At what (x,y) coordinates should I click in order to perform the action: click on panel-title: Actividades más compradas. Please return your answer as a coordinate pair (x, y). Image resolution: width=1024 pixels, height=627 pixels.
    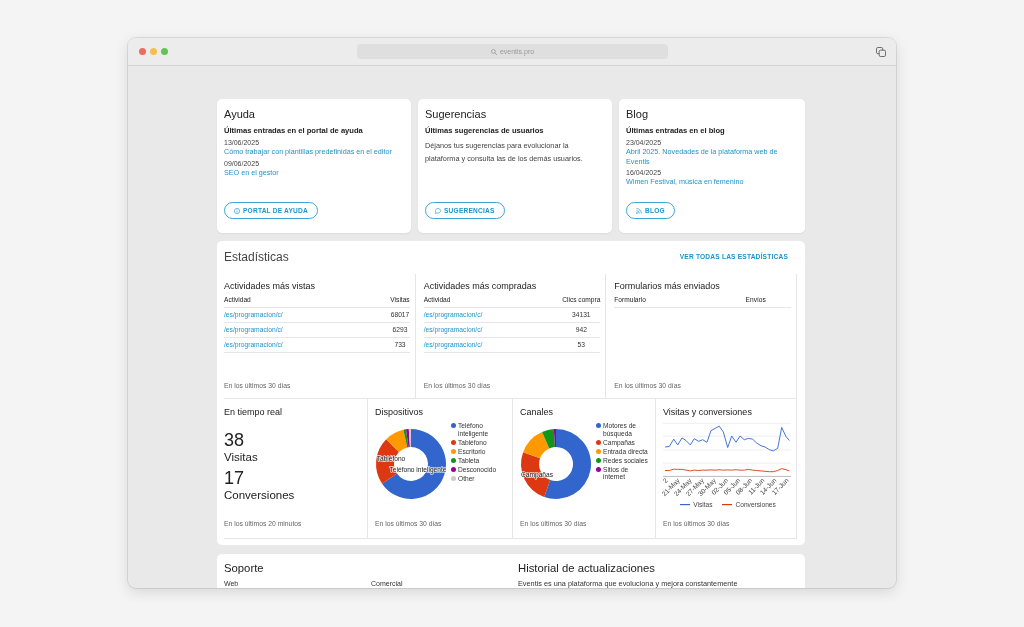
    Looking at the image, I should click on (480, 286).